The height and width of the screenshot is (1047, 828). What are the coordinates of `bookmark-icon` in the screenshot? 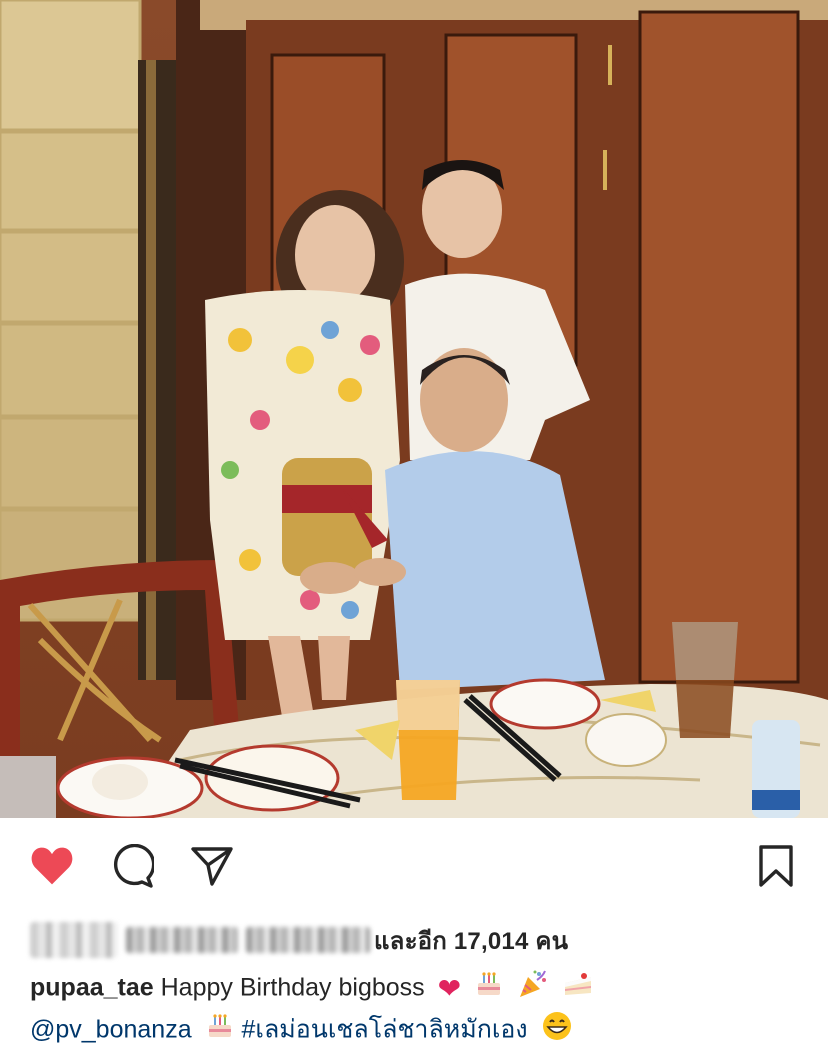 It's located at (776, 866).